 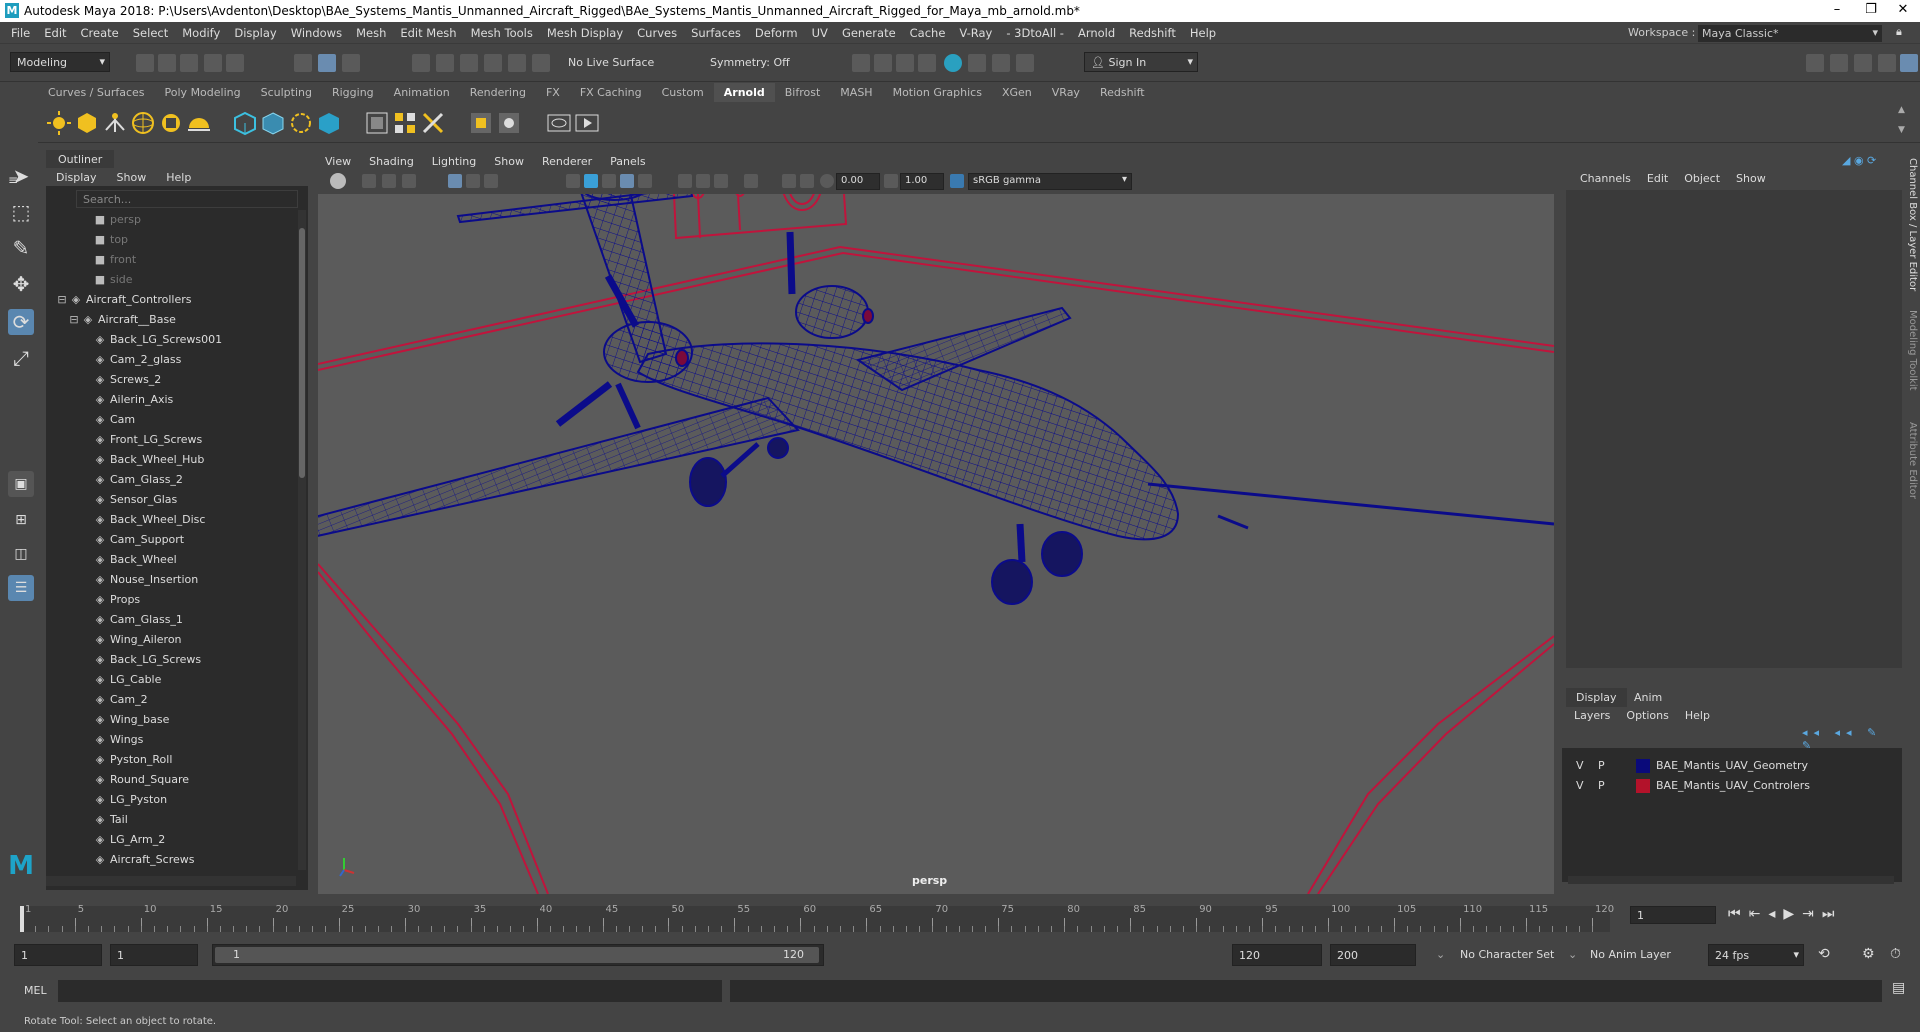 I want to click on colorspace-dropdown: sRGB gamma ▾, so click(x=1050, y=181).